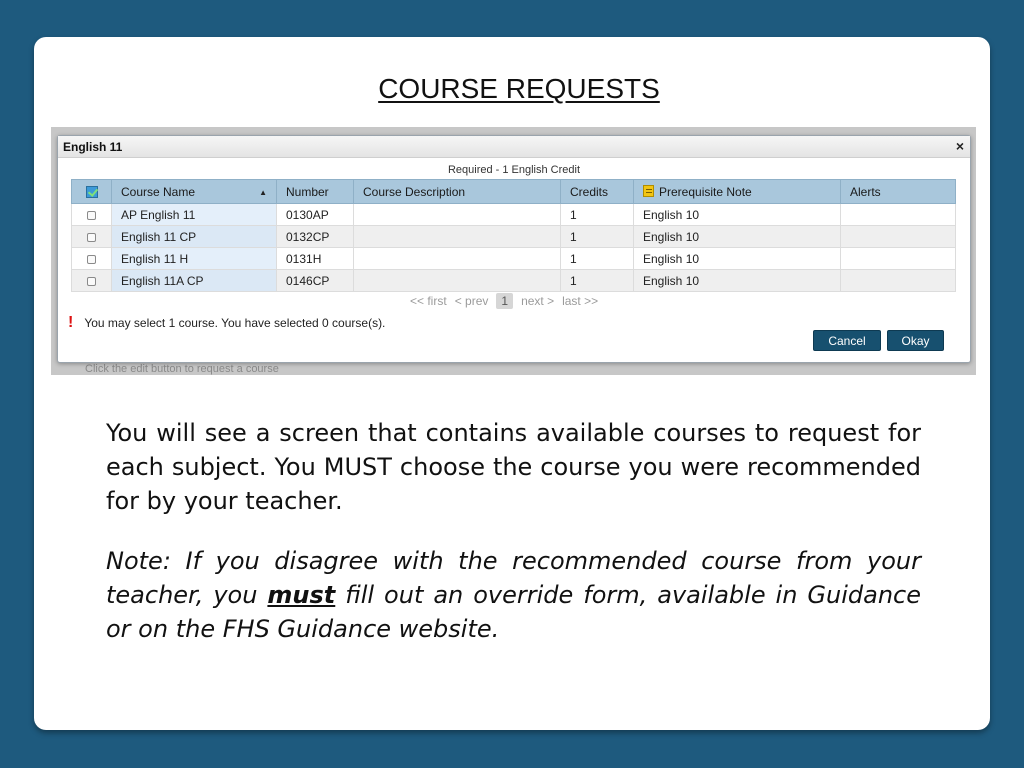 This screenshot has height=768, width=1024. What do you see at coordinates (915, 340) in the screenshot?
I see `okay-button: Okay` at bounding box center [915, 340].